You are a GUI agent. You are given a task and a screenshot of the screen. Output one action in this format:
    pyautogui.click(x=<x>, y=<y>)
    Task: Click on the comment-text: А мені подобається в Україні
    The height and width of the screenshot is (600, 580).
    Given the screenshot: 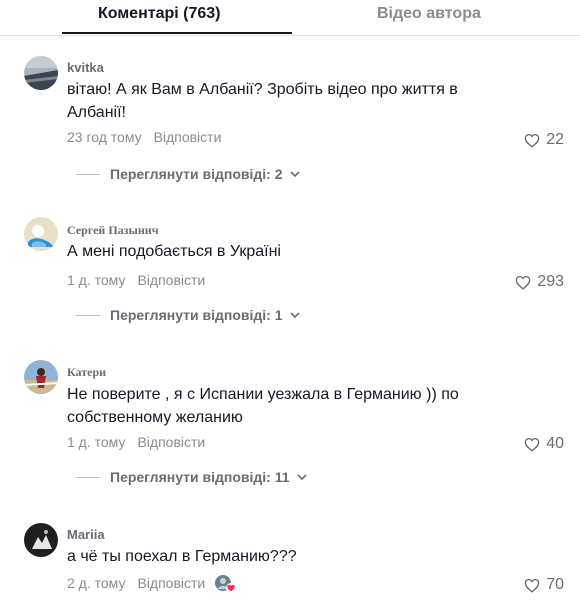 What is the action you would take?
    pyautogui.click(x=174, y=251)
    